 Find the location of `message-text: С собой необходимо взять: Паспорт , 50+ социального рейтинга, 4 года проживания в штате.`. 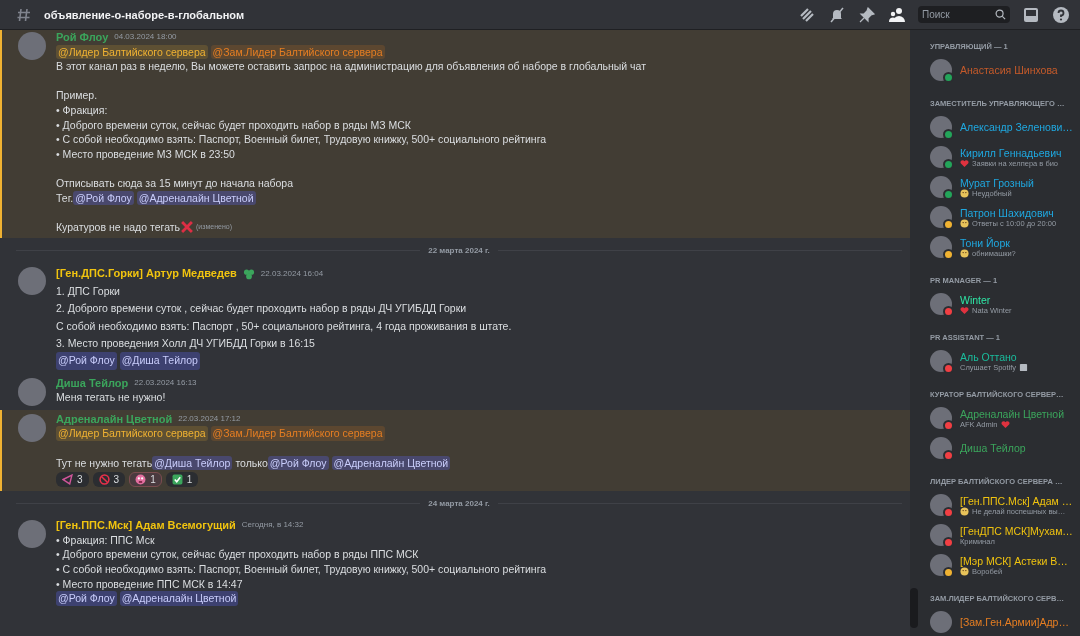

message-text: С собой необходимо взять: Паспорт , 50+ социального рейтинга, 4 года проживания в штате. is located at coordinates (284, 326).